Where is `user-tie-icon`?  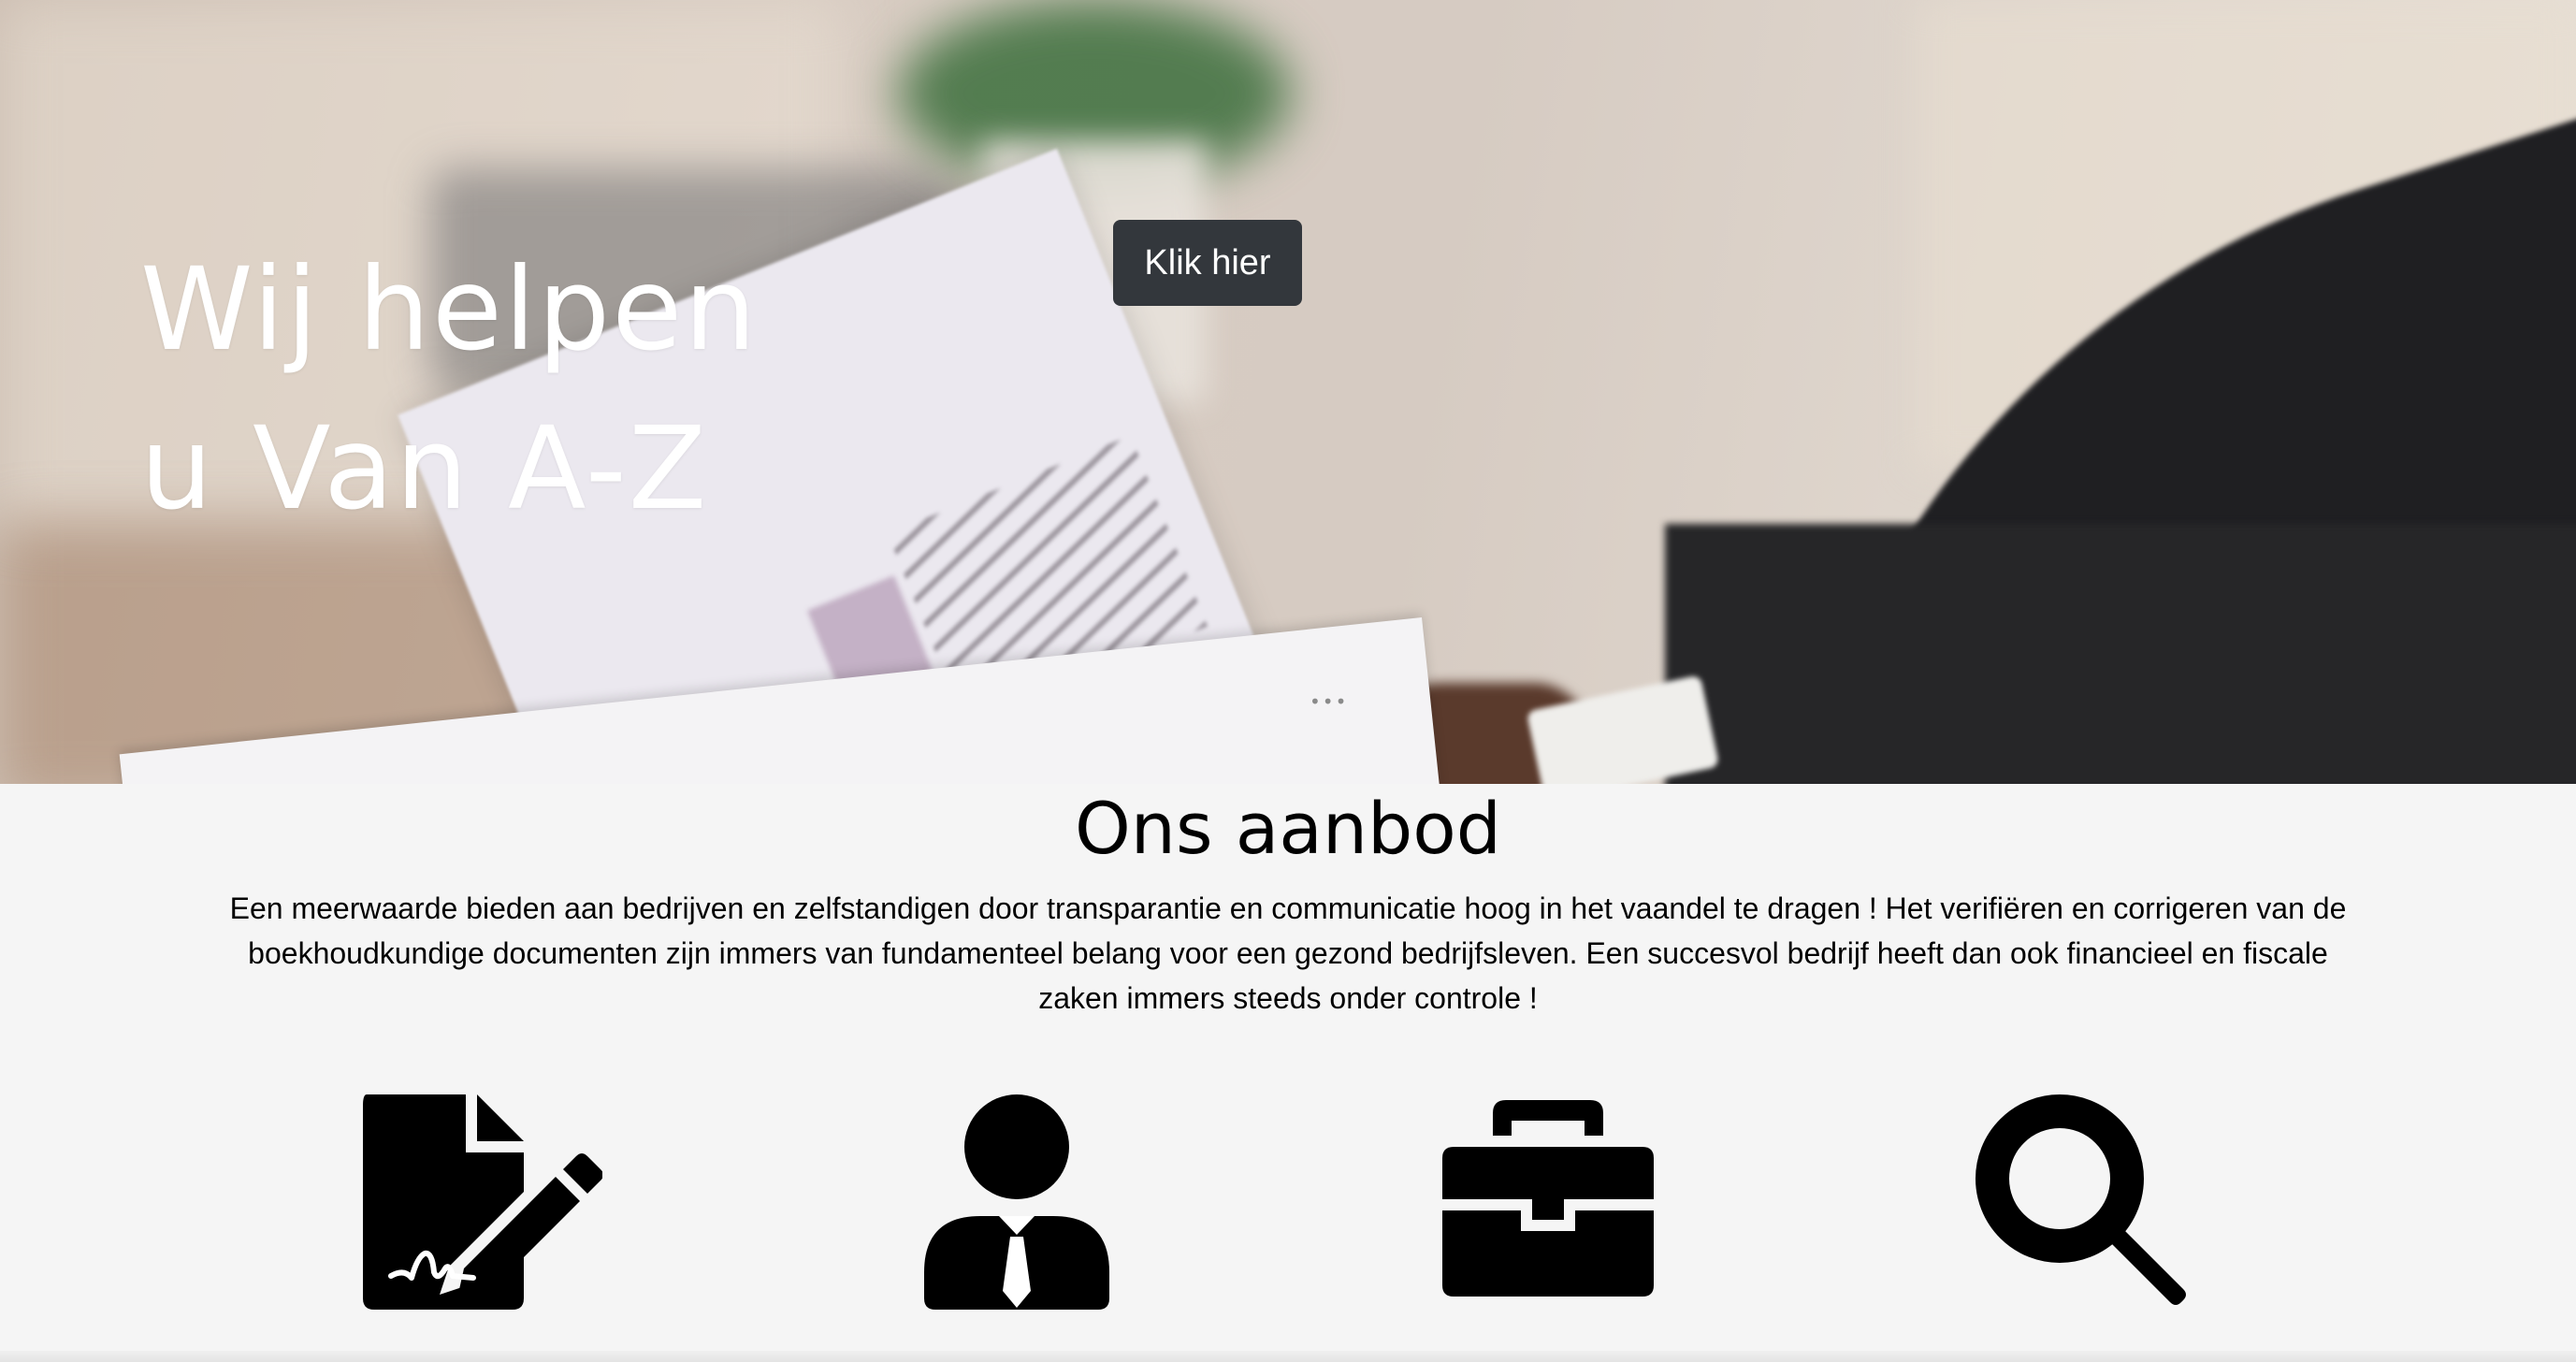 user-tie-icon is located at coordinates (1017, 1202).